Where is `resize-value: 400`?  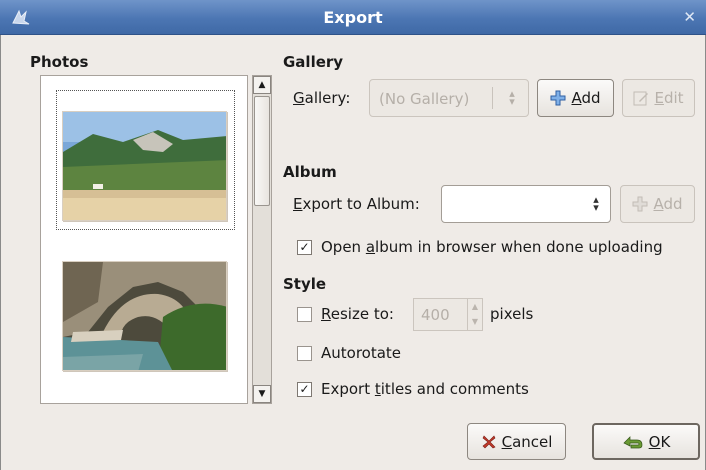 resize-value: 400 is located at coordinates (435, 315).